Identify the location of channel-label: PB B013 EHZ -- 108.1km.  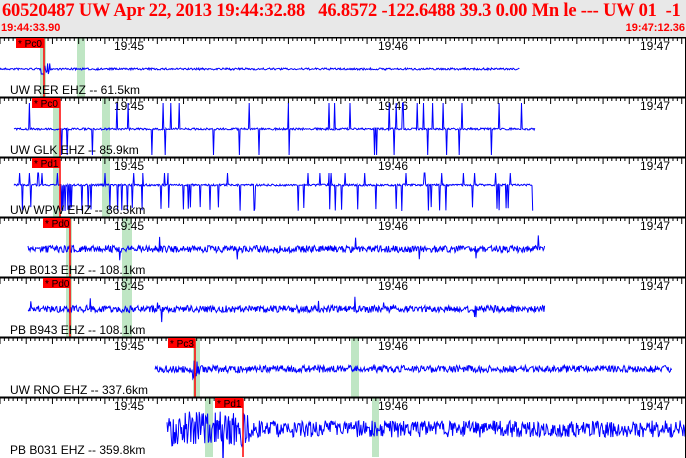
(77, 270).